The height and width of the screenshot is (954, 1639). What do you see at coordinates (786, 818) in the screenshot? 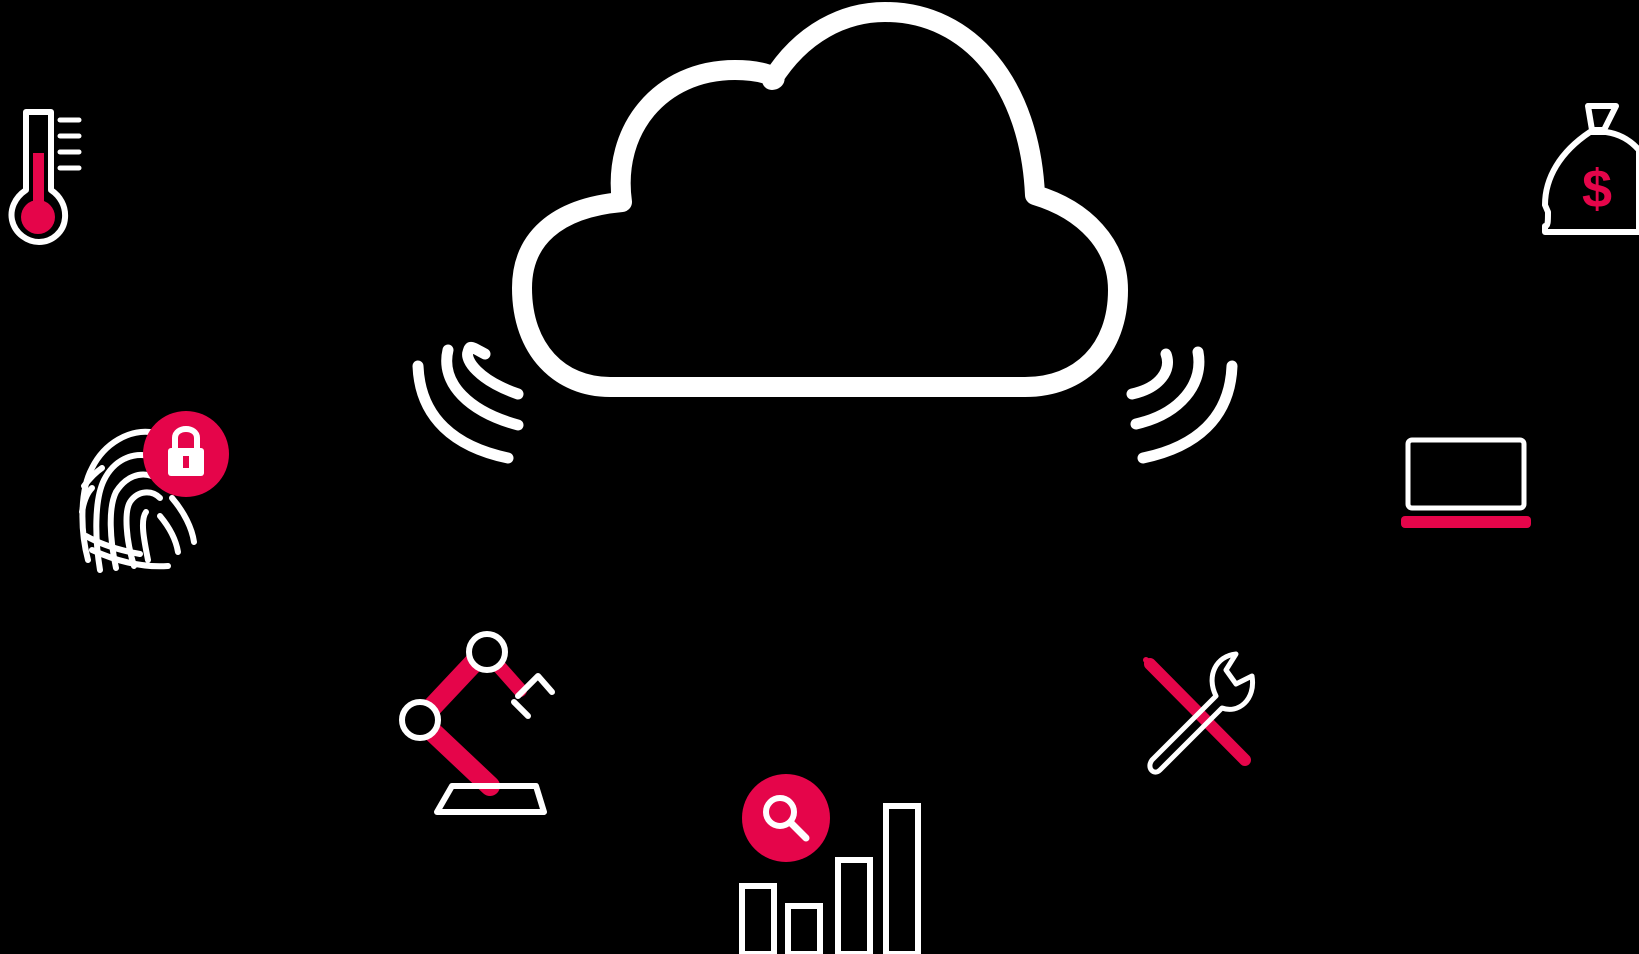
I see `magnifier-icon` at bounding box center [786, 818].